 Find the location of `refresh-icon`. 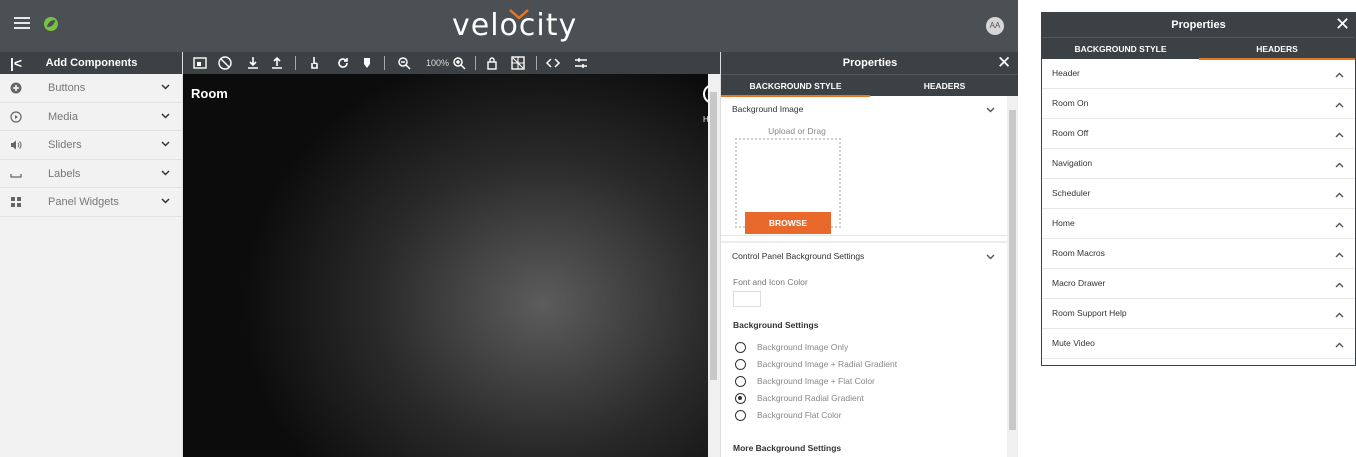

refresh-icon is located at coordinates (343, 63).